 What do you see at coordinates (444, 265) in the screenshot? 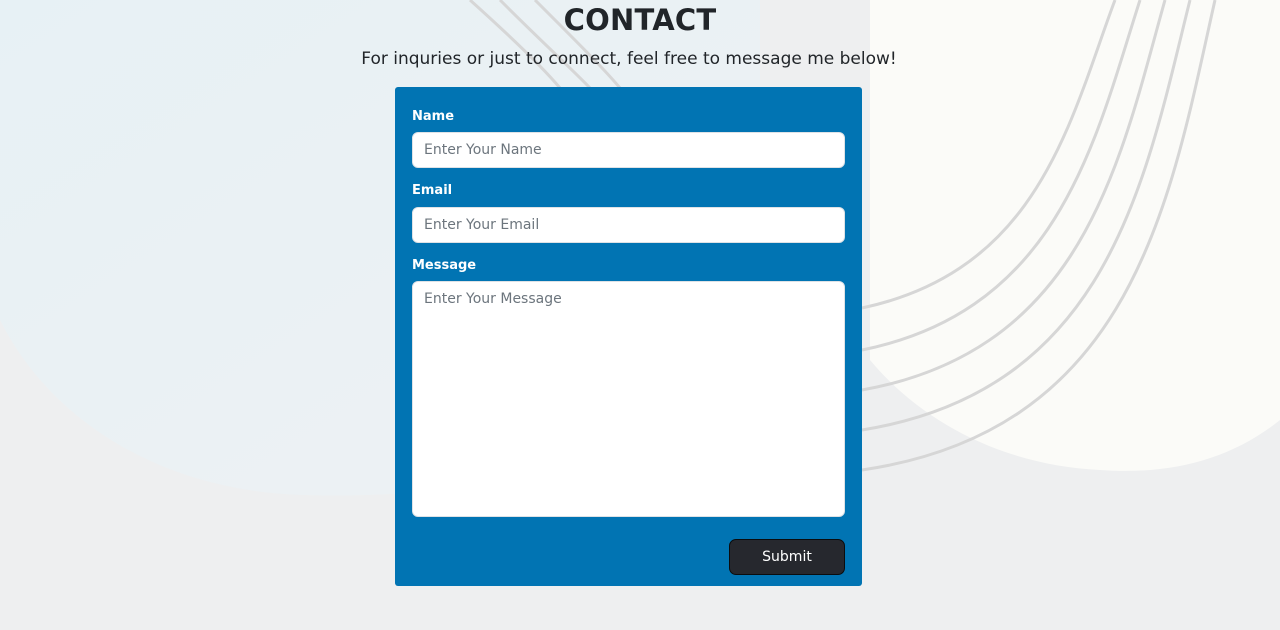
I see `message-label: Message` at bounding box center [444, 265].